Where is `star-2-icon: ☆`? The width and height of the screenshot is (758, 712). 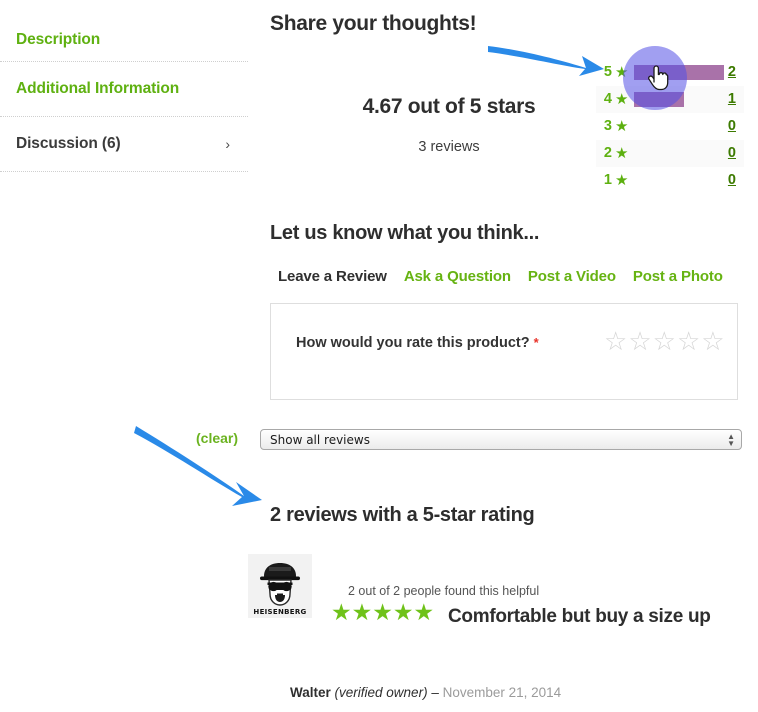 star-2-icon: ☆ is located at coordinates (639, 341).